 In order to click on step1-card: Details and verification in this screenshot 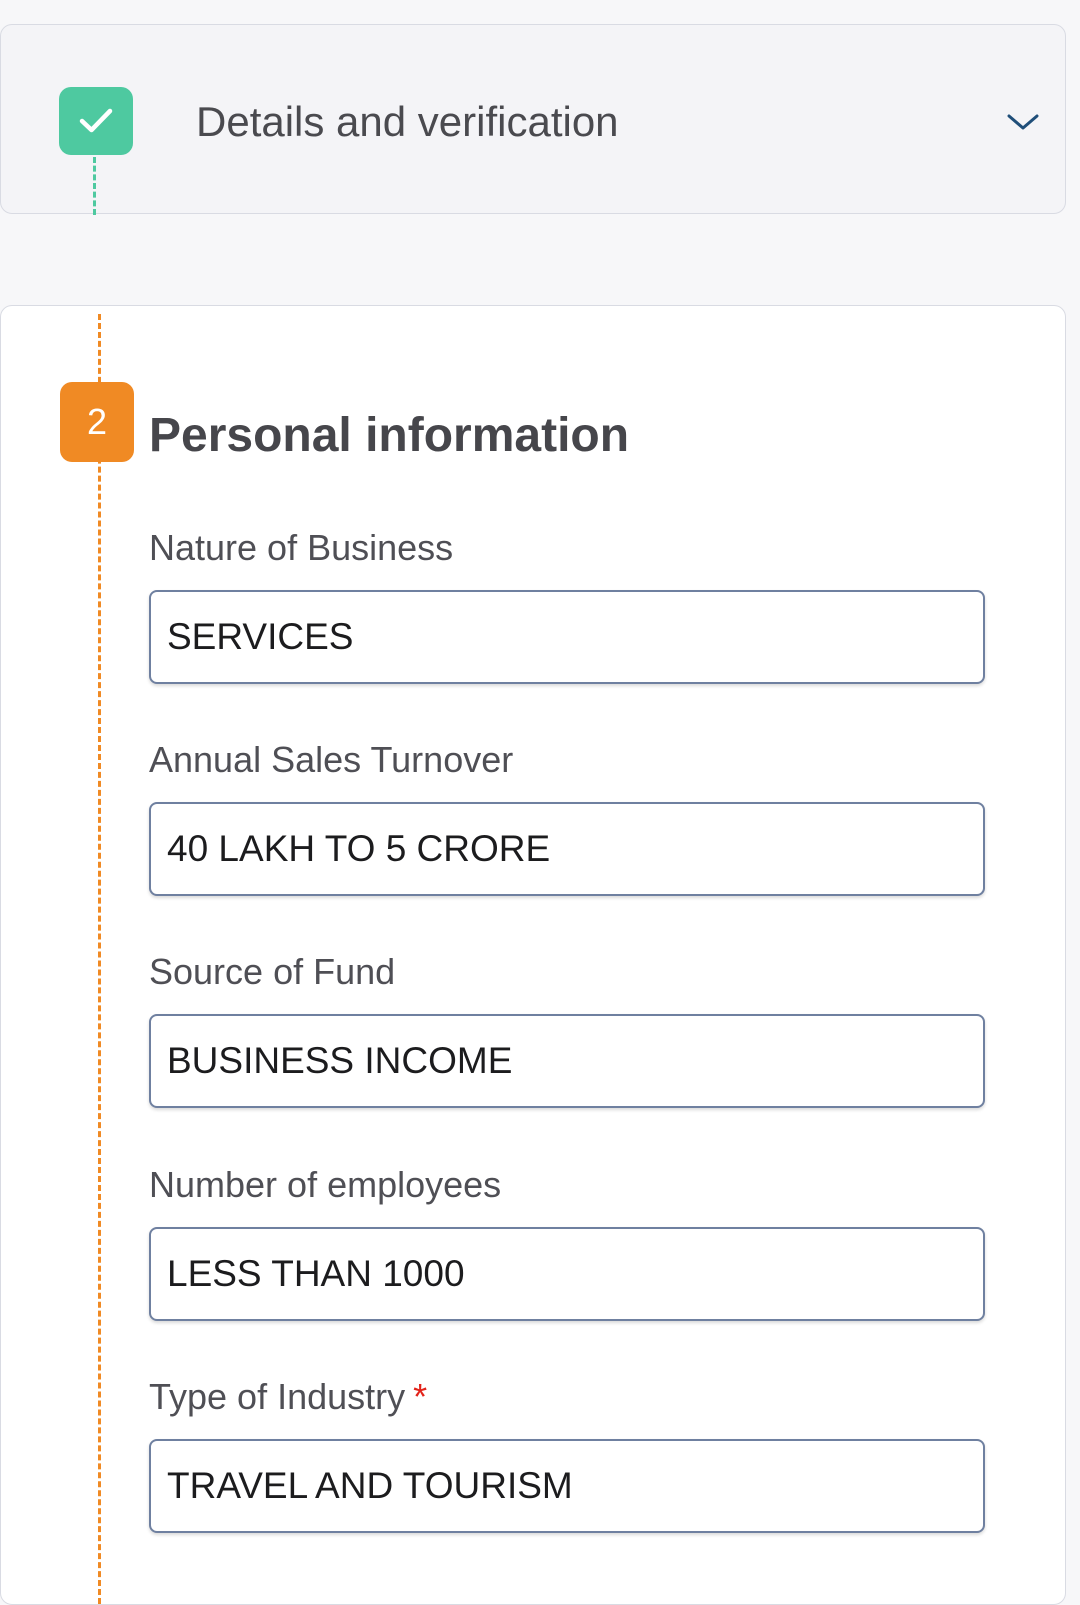, I will do `click(533, 119)`.